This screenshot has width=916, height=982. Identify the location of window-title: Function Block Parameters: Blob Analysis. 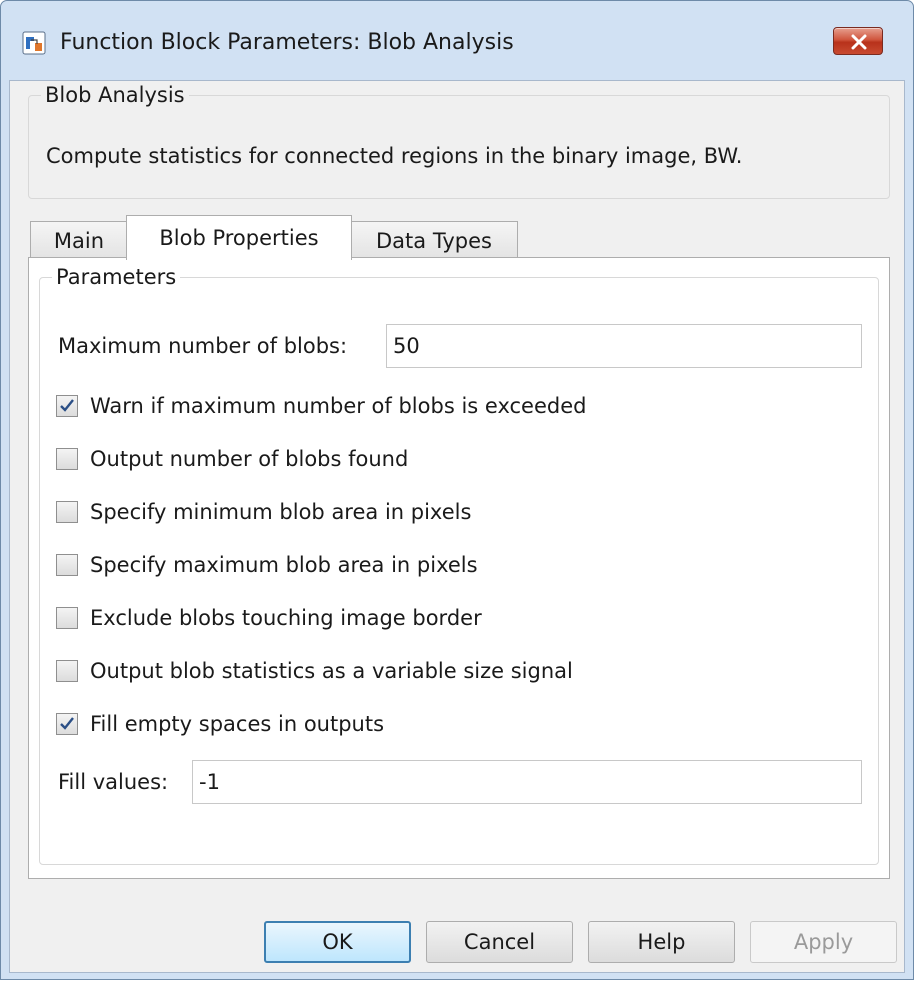
(287, 42).